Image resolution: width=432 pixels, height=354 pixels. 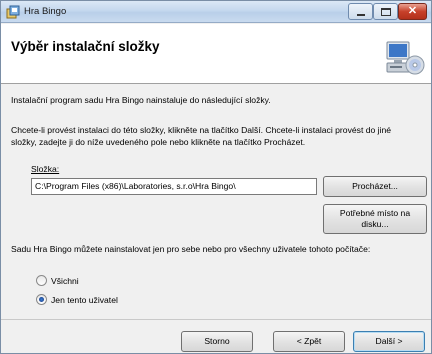 I want to click on cancel-button-label: Storno, so click(x=217, y=341).